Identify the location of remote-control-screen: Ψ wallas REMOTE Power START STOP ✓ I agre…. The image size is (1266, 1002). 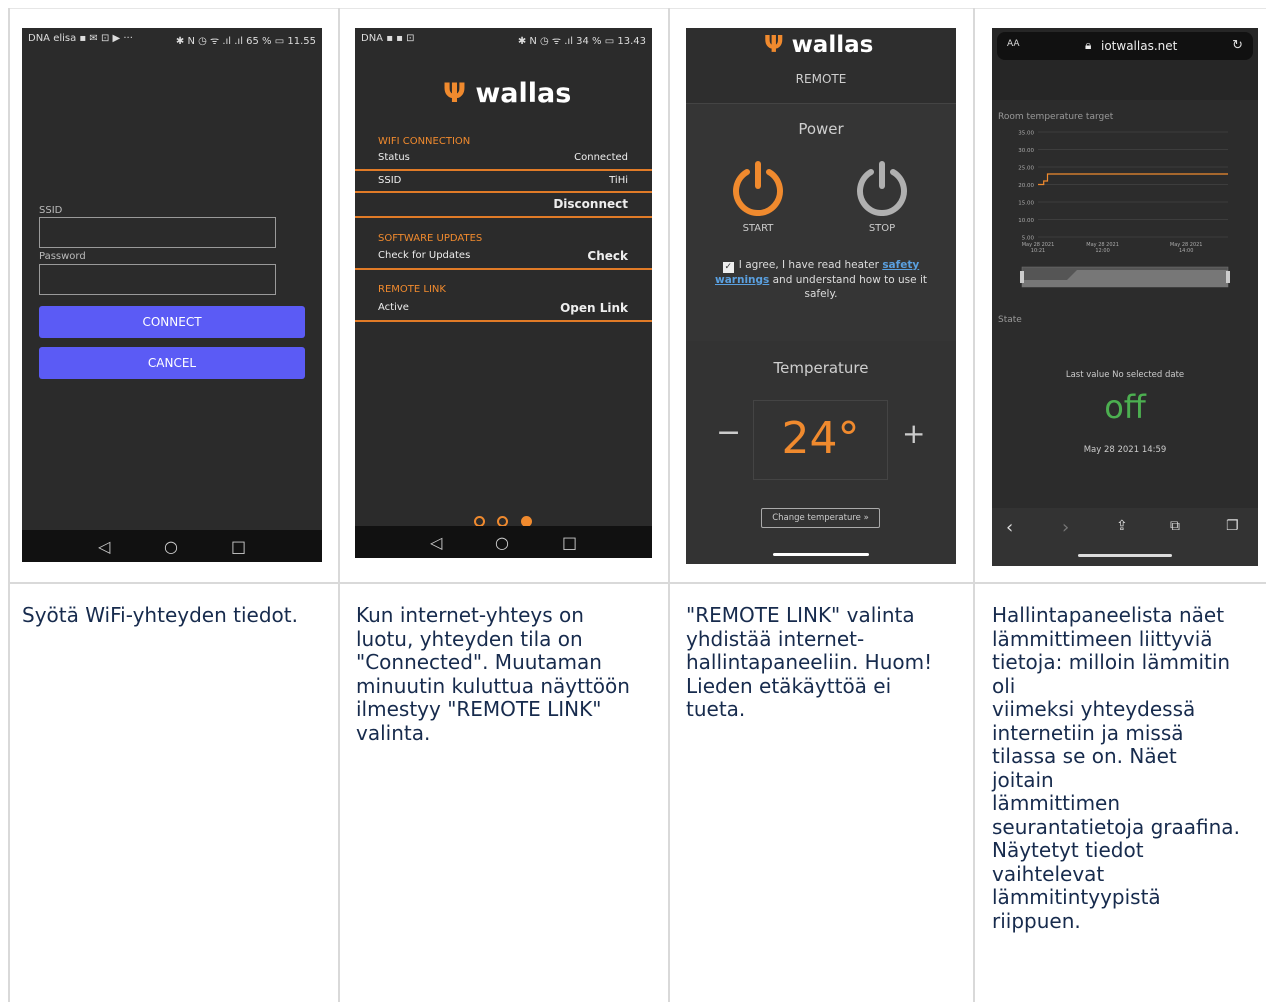
(821, 296).